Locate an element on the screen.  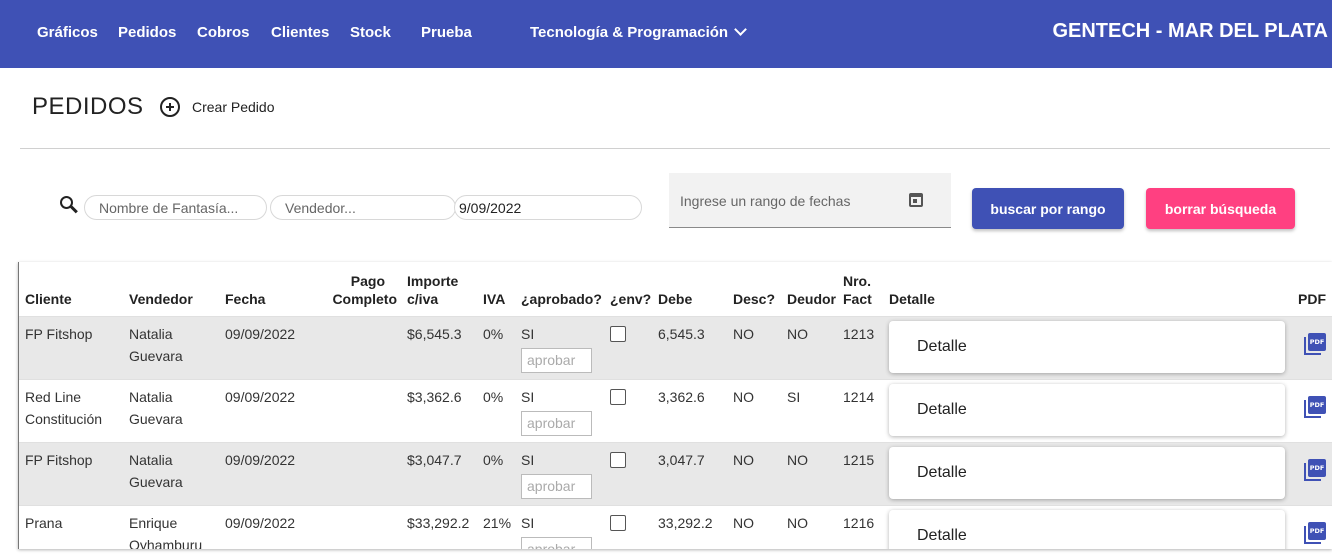
col-header-fecha: Fecha is located at coordinates (245, 298).